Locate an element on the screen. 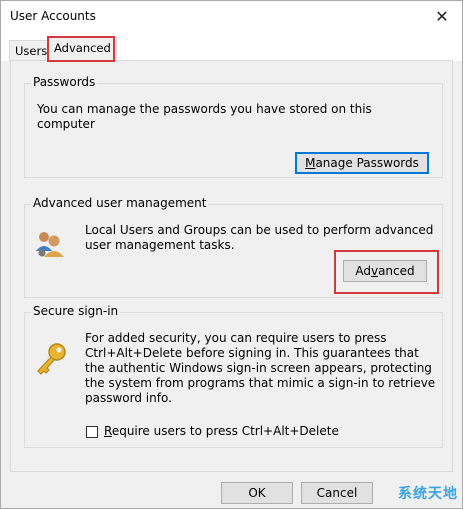 The height and width of the screenshot is (509, 463). require-ctrl-alt-delete-label: Require users to press Ctrl+Alt+Delete is located at coordinates (221, 431).